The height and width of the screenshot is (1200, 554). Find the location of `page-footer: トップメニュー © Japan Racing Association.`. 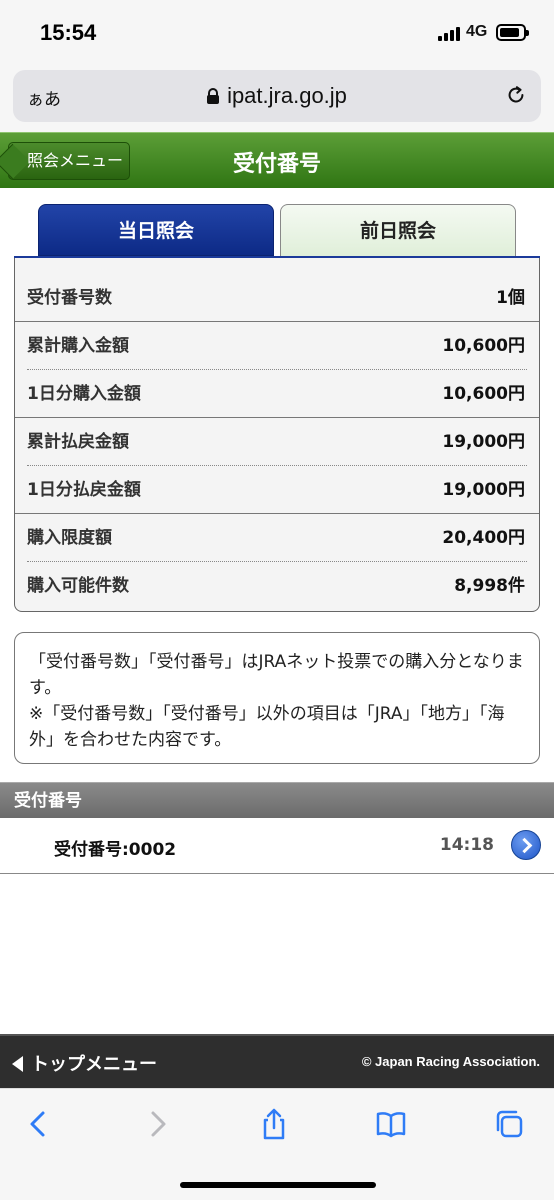

page-footer: トップメニュー © Japan Racing Association. is located at coordinates (277, 1061).